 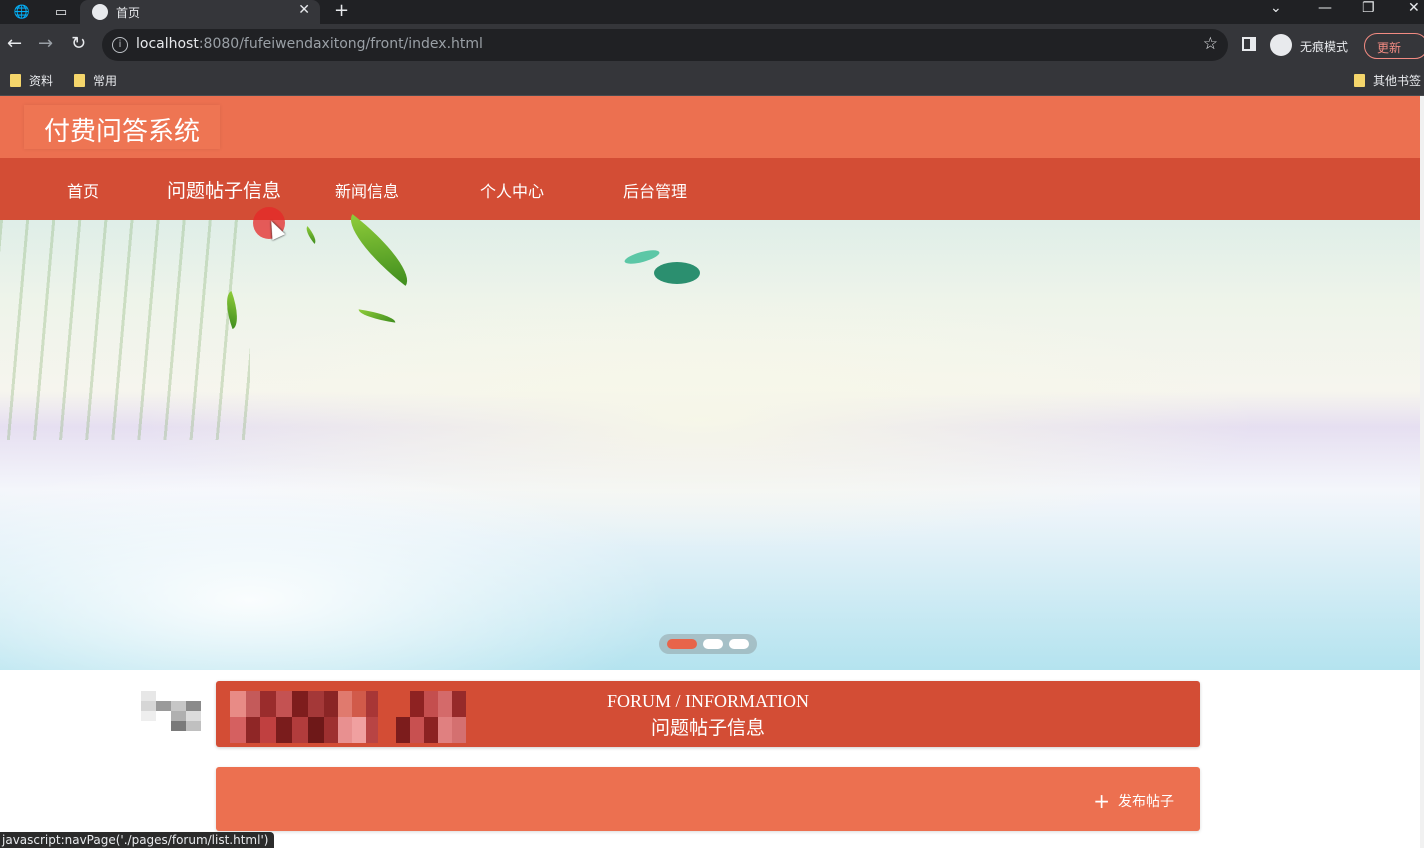 I want to click on logo-box: 付费问答系统, so click(x=122, y=127).